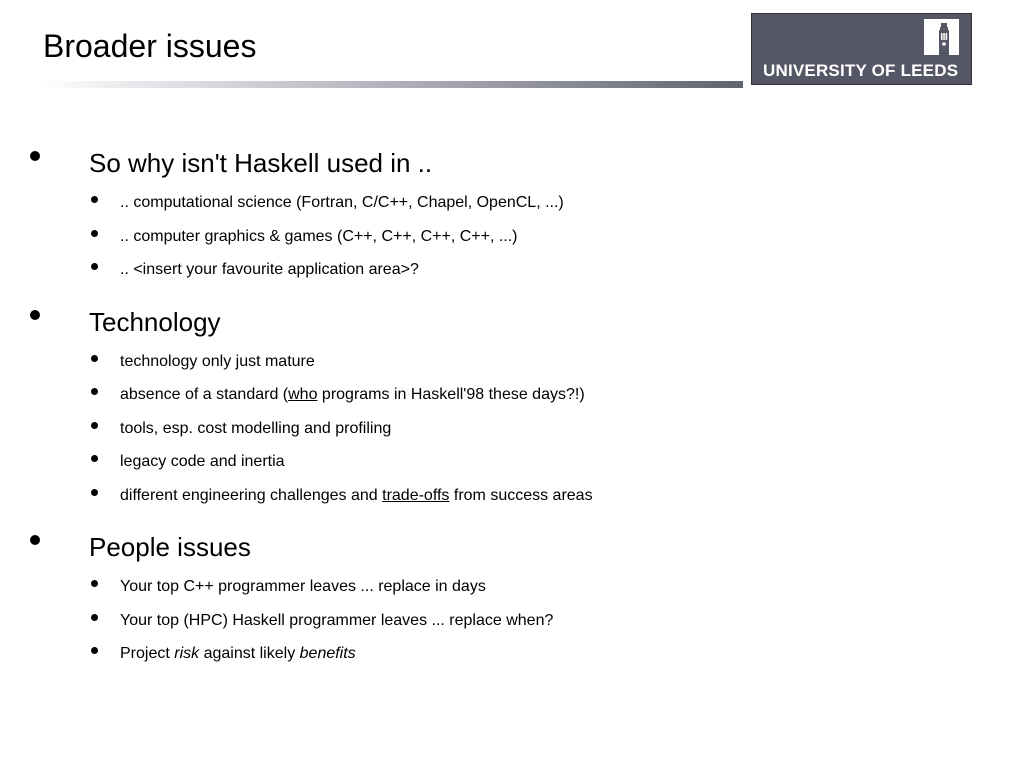 This screenshot has height=768, width=1024. Describe the element at coordinates (303, 394) in the screenshot. I see `emphasized-text: who` at that location.